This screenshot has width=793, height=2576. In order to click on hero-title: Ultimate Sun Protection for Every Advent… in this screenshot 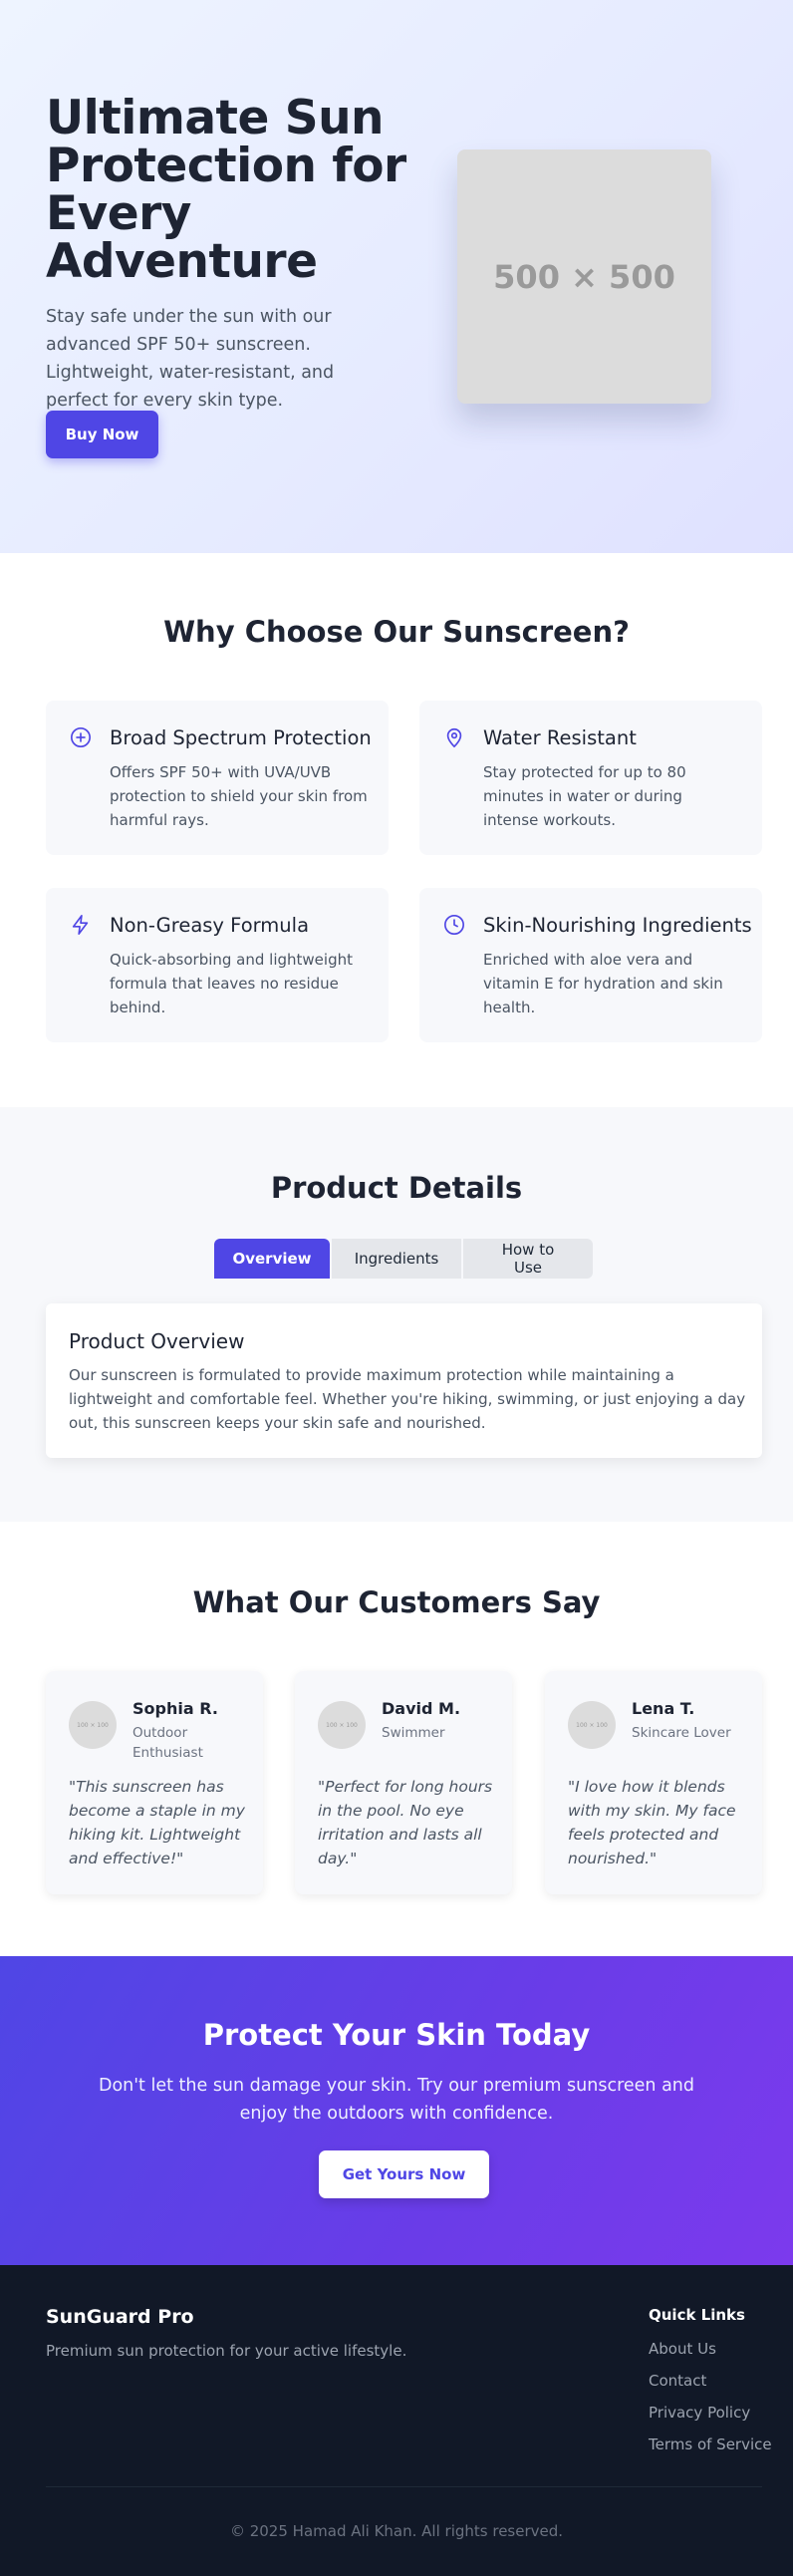, I will do `click(226, 190)`.